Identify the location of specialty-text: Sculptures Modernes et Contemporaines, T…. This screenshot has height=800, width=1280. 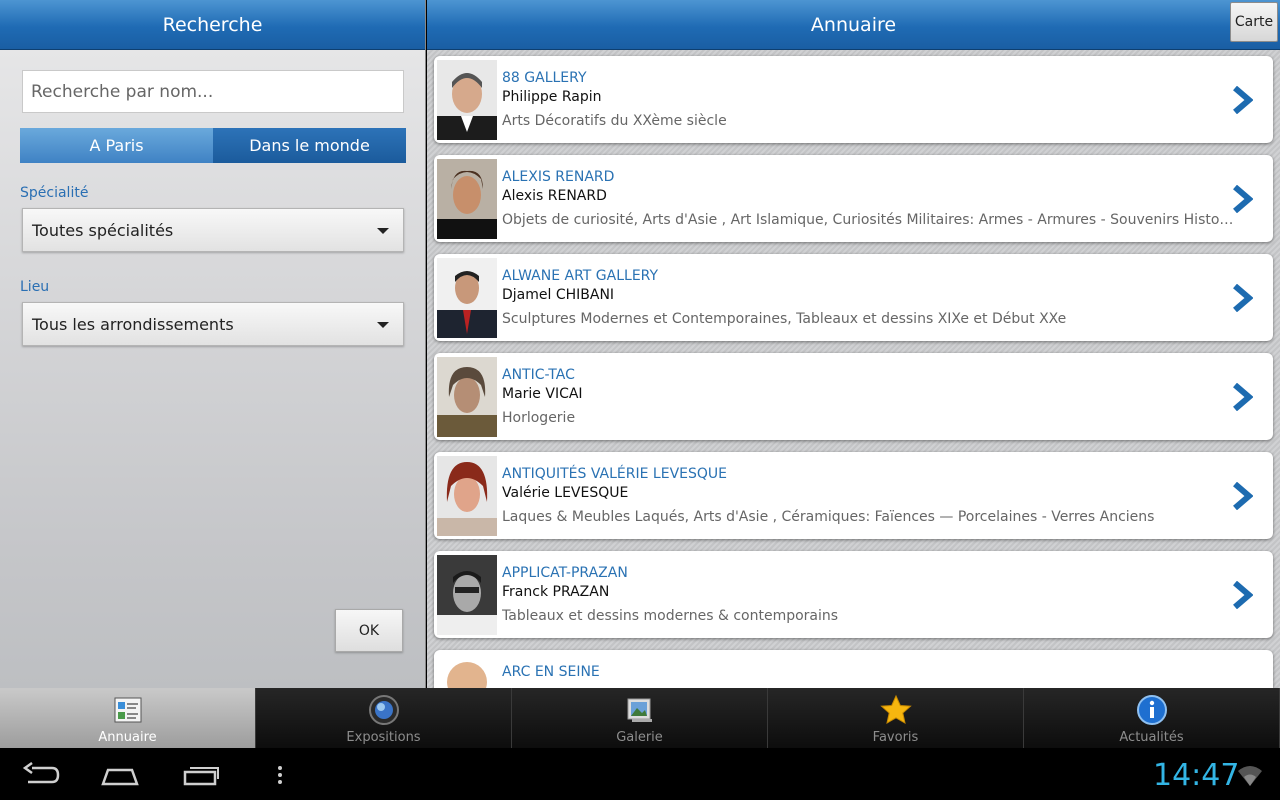
(784, 319).